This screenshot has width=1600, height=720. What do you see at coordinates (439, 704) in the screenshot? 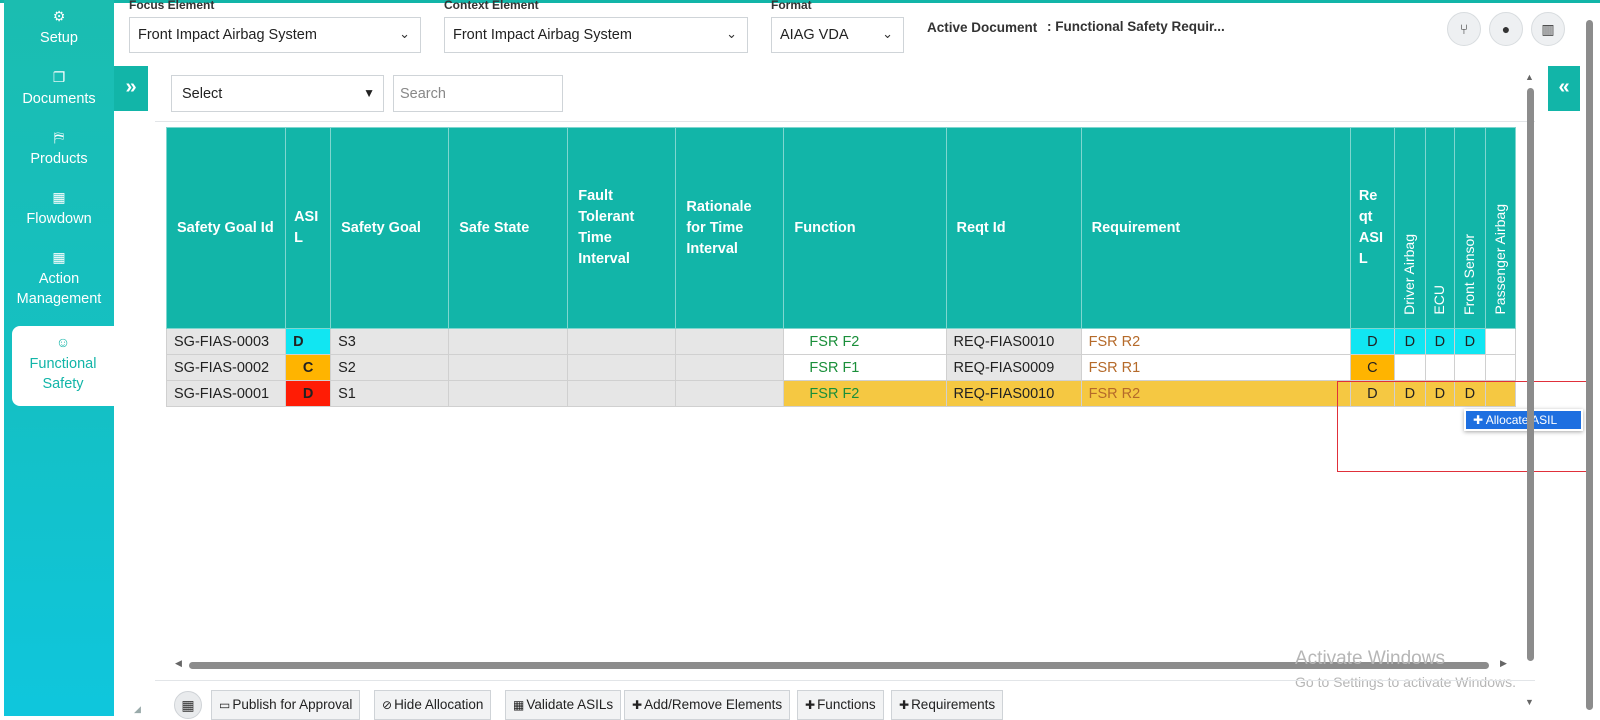
I see `button-label: Hide Allocation` at bounding box center [439, 704].